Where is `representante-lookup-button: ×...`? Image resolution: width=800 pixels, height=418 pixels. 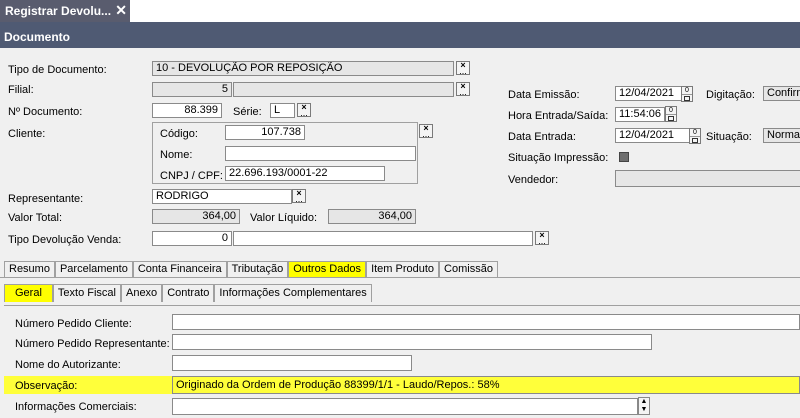 representante-lookup-button: ×... is located at coordinates (299, 196).